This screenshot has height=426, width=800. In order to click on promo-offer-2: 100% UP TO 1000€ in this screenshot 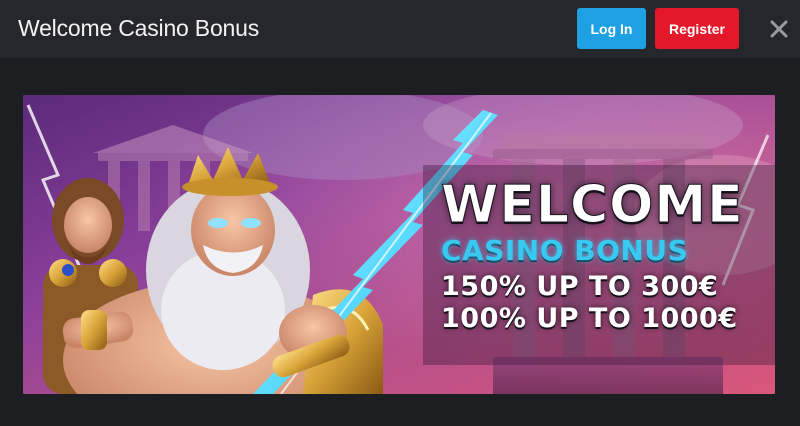, I will do `click(589, 318)`.